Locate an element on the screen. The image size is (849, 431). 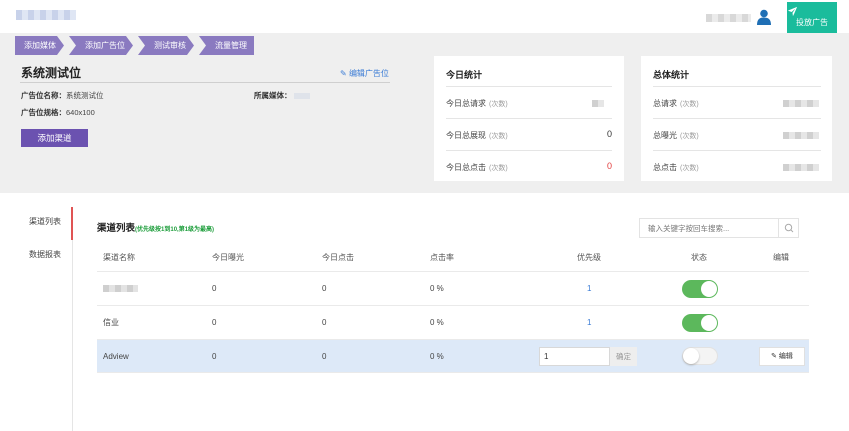
today-clicks-unit: (次数) is located at coordinates (498, 168).